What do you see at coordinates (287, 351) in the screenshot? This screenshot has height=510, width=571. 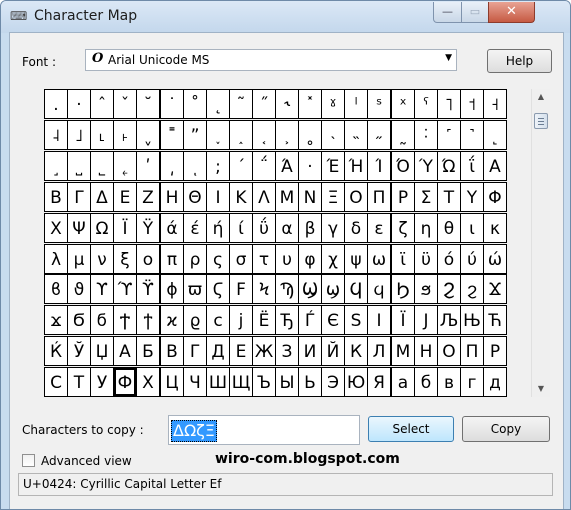 I see `character-cell: З` at bounding box center [287, 351].